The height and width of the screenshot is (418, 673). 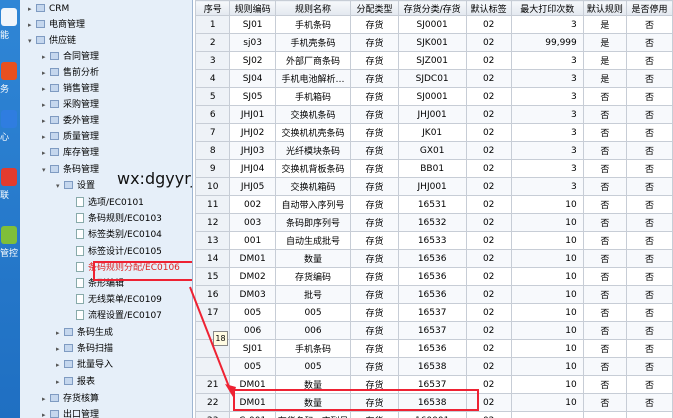 What do you see at coordinates (434, 222) in the screenshot?
I see `table-row: 12 003 条码即序列号 存货 16532 02 10 否否` at bounding box center [434, 222].